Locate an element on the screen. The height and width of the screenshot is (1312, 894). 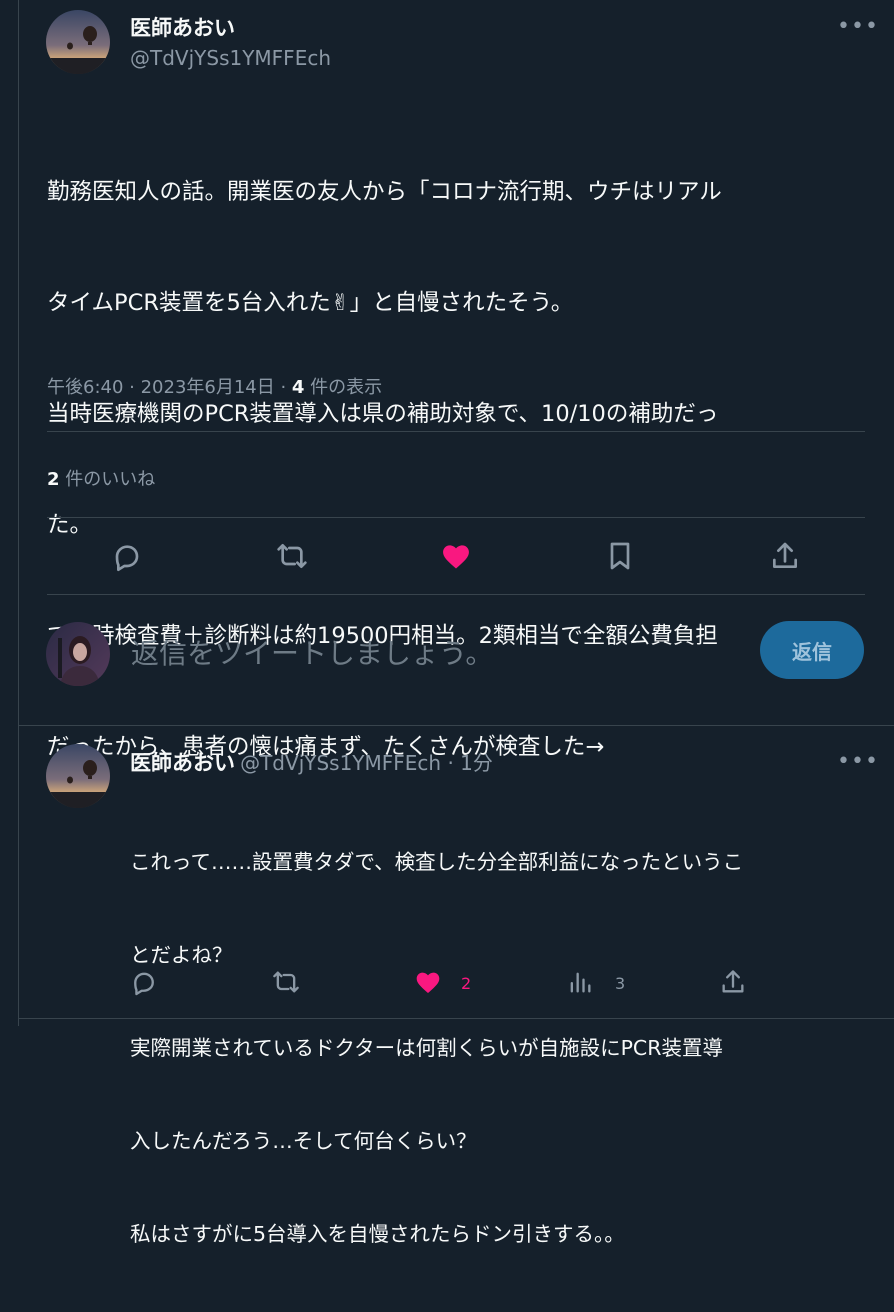
likes-summary: 2 件のいいね is located at coordinates (101, 478).